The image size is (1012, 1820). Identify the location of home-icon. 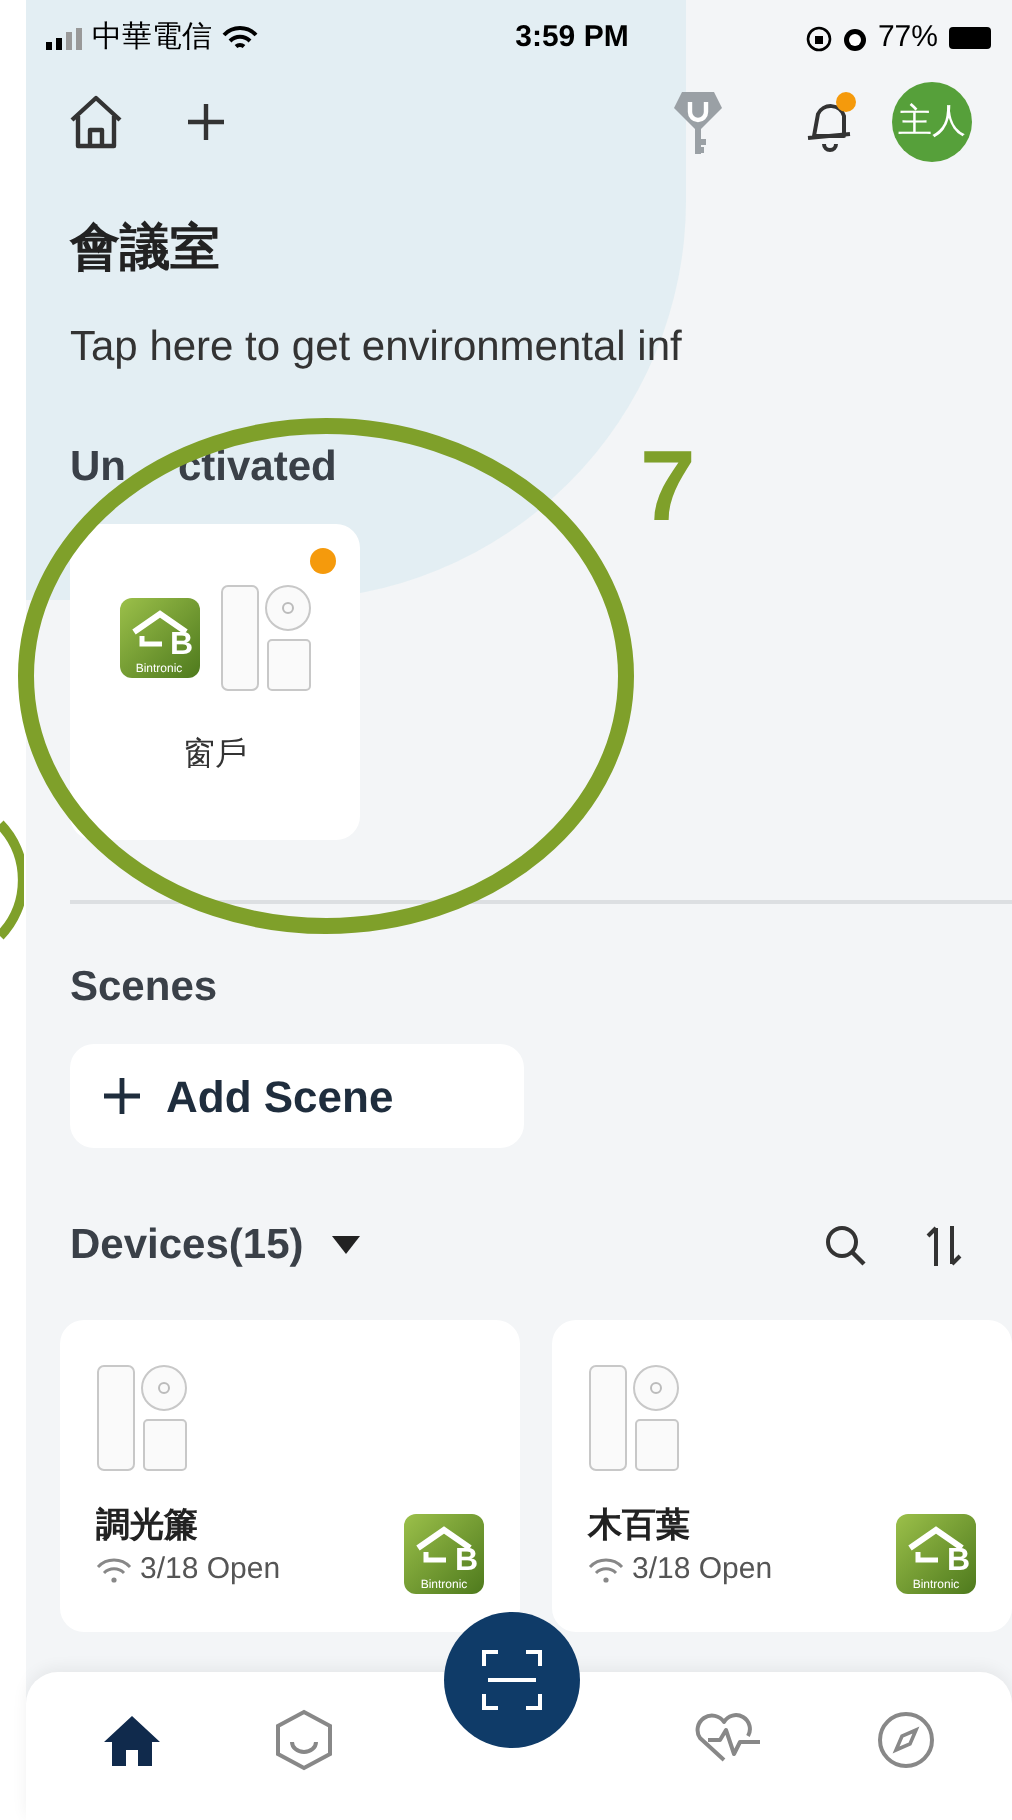
(96, 122).